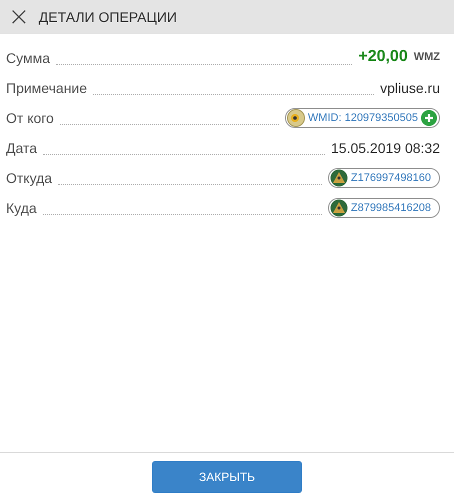 This screenshot has width=454, height=501. I want to click on field-label: Примечание, so click(47, 88).